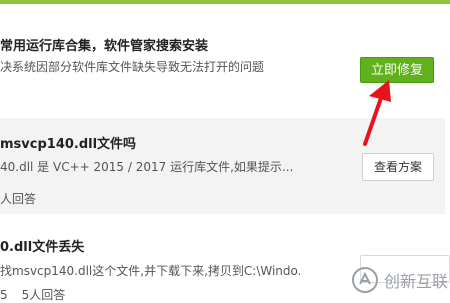 Image resolution: width=450 pixels, height=303 pixels. What do you see at coordinates (398, 167) in the screenshot?
I see `view-solution-button: 查看方案` at bounding box center [398, 167].